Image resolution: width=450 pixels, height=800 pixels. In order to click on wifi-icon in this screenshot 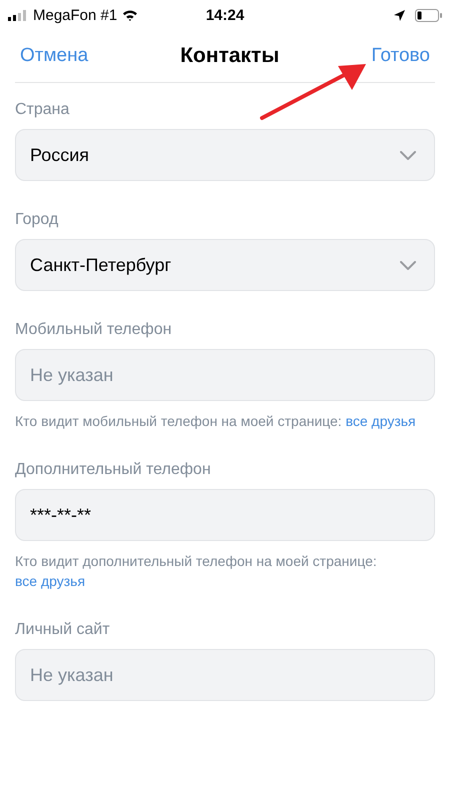, I will do `click(130, 15)`.